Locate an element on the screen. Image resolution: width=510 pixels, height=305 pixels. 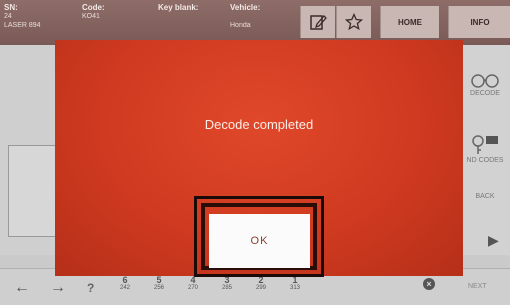
edit-icon is located at coordinates (318, 22).